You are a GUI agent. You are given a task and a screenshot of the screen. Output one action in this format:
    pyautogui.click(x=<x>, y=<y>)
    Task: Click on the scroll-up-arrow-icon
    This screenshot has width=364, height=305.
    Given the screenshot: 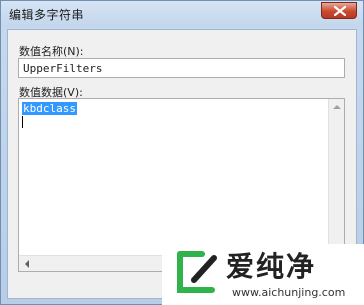 What is the action you would take?
    pyautogui.click(x=337, y=107)
    